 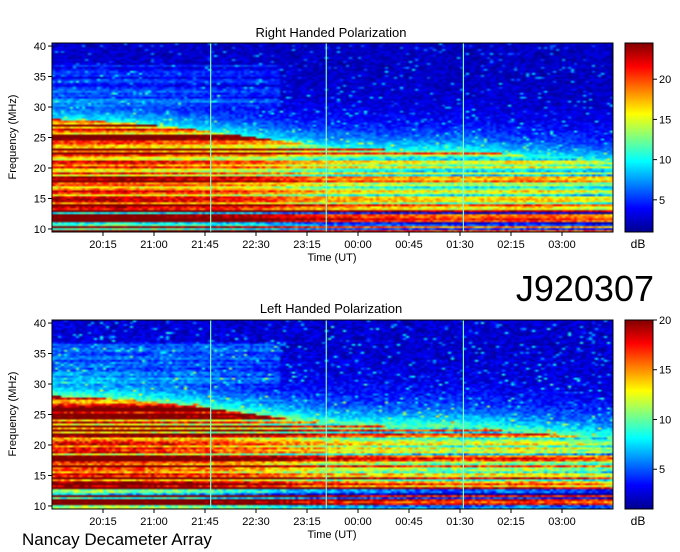 I want to click on event-id-label: J920307, so click(x=585, y=288).